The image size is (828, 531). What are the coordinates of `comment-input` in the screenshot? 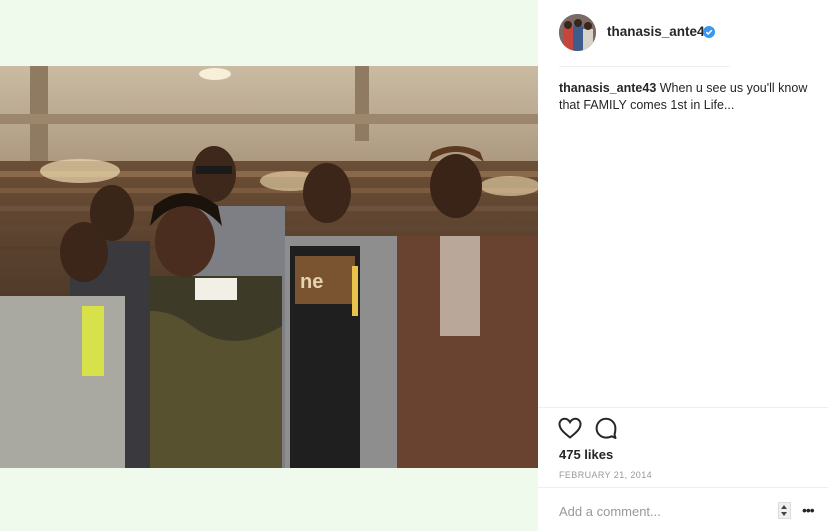 It's located at (659, 511).